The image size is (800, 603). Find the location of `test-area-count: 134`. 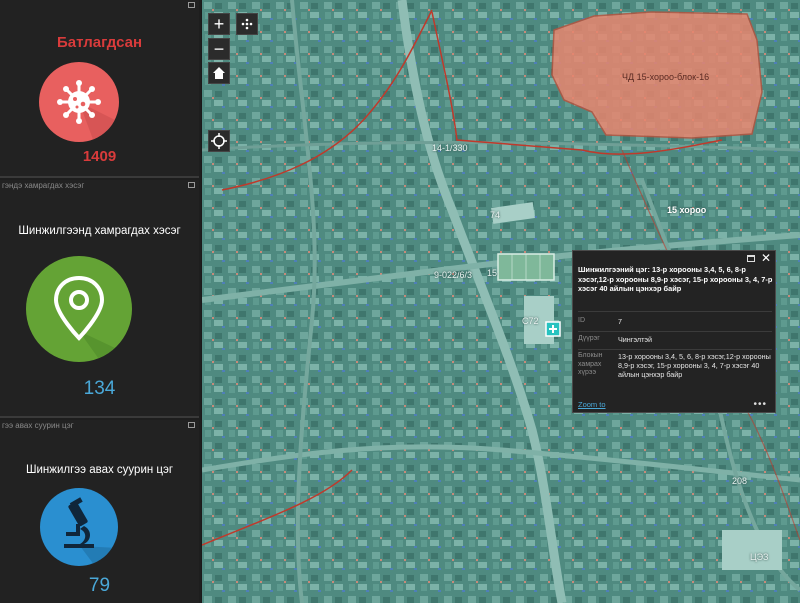

test-area-count: 134 is located at coordinates (99, 388).